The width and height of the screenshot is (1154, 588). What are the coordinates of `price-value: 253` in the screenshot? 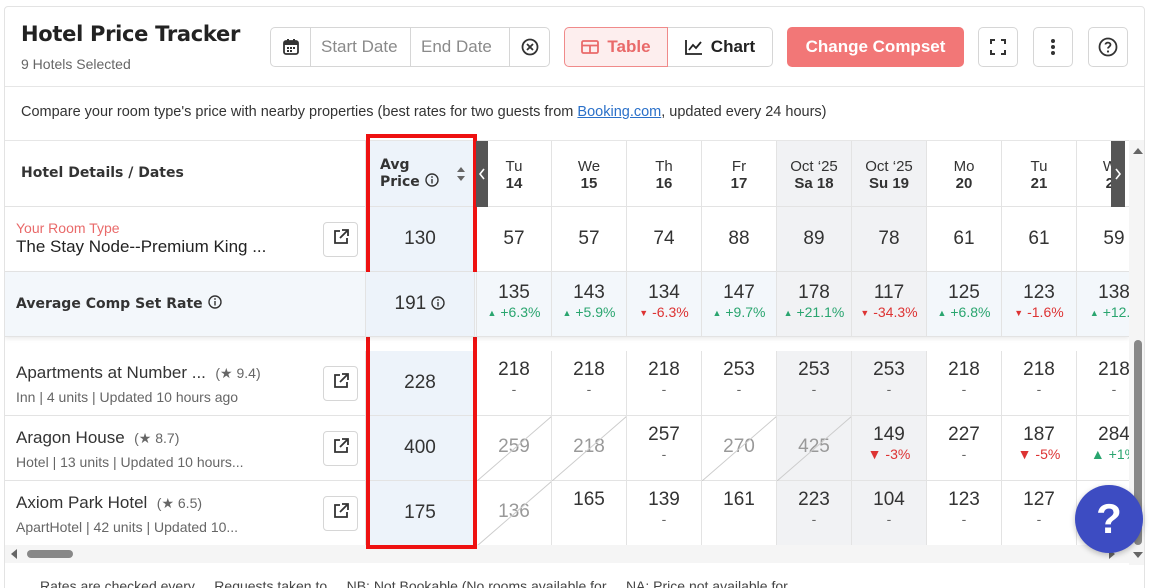 It's located at (814, 369).